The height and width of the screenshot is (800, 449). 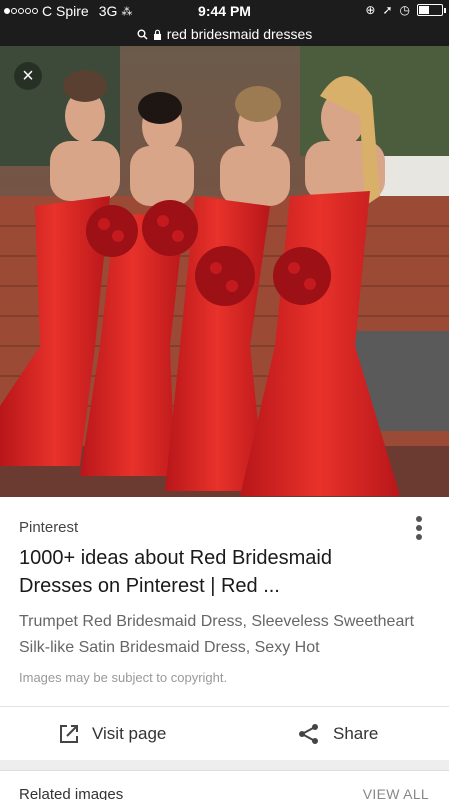 What do you see at coordinates (224, 706) in the screenshot?
I see `divider` at bounding box center [224, 706].